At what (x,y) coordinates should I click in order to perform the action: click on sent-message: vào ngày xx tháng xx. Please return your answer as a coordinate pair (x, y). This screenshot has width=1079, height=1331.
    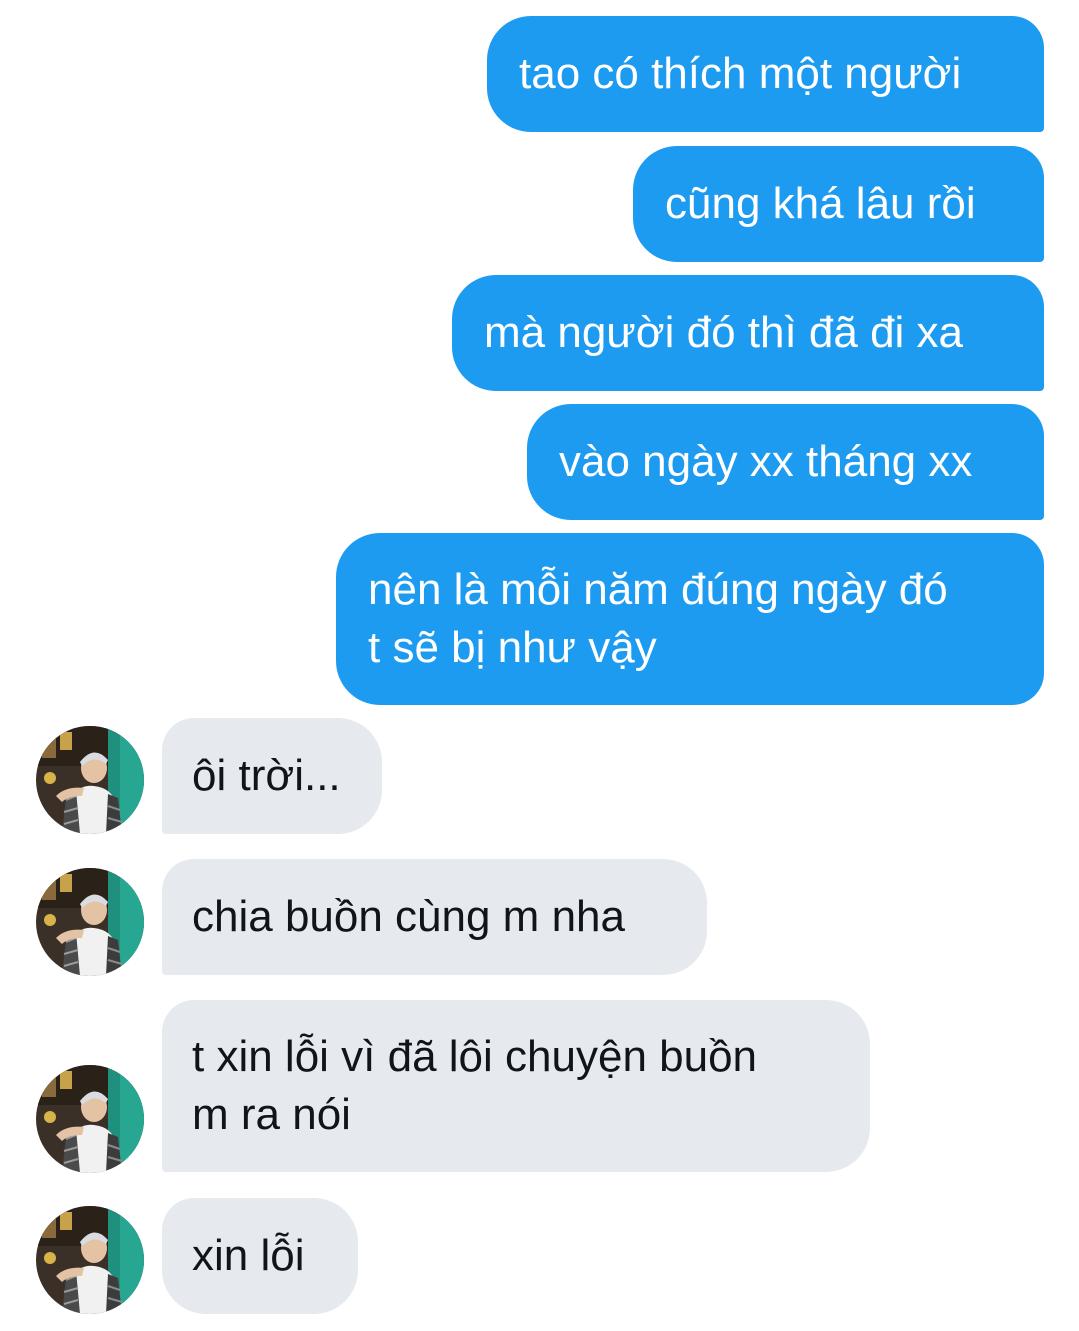
    Looking at the image, I should click on (785, 462).